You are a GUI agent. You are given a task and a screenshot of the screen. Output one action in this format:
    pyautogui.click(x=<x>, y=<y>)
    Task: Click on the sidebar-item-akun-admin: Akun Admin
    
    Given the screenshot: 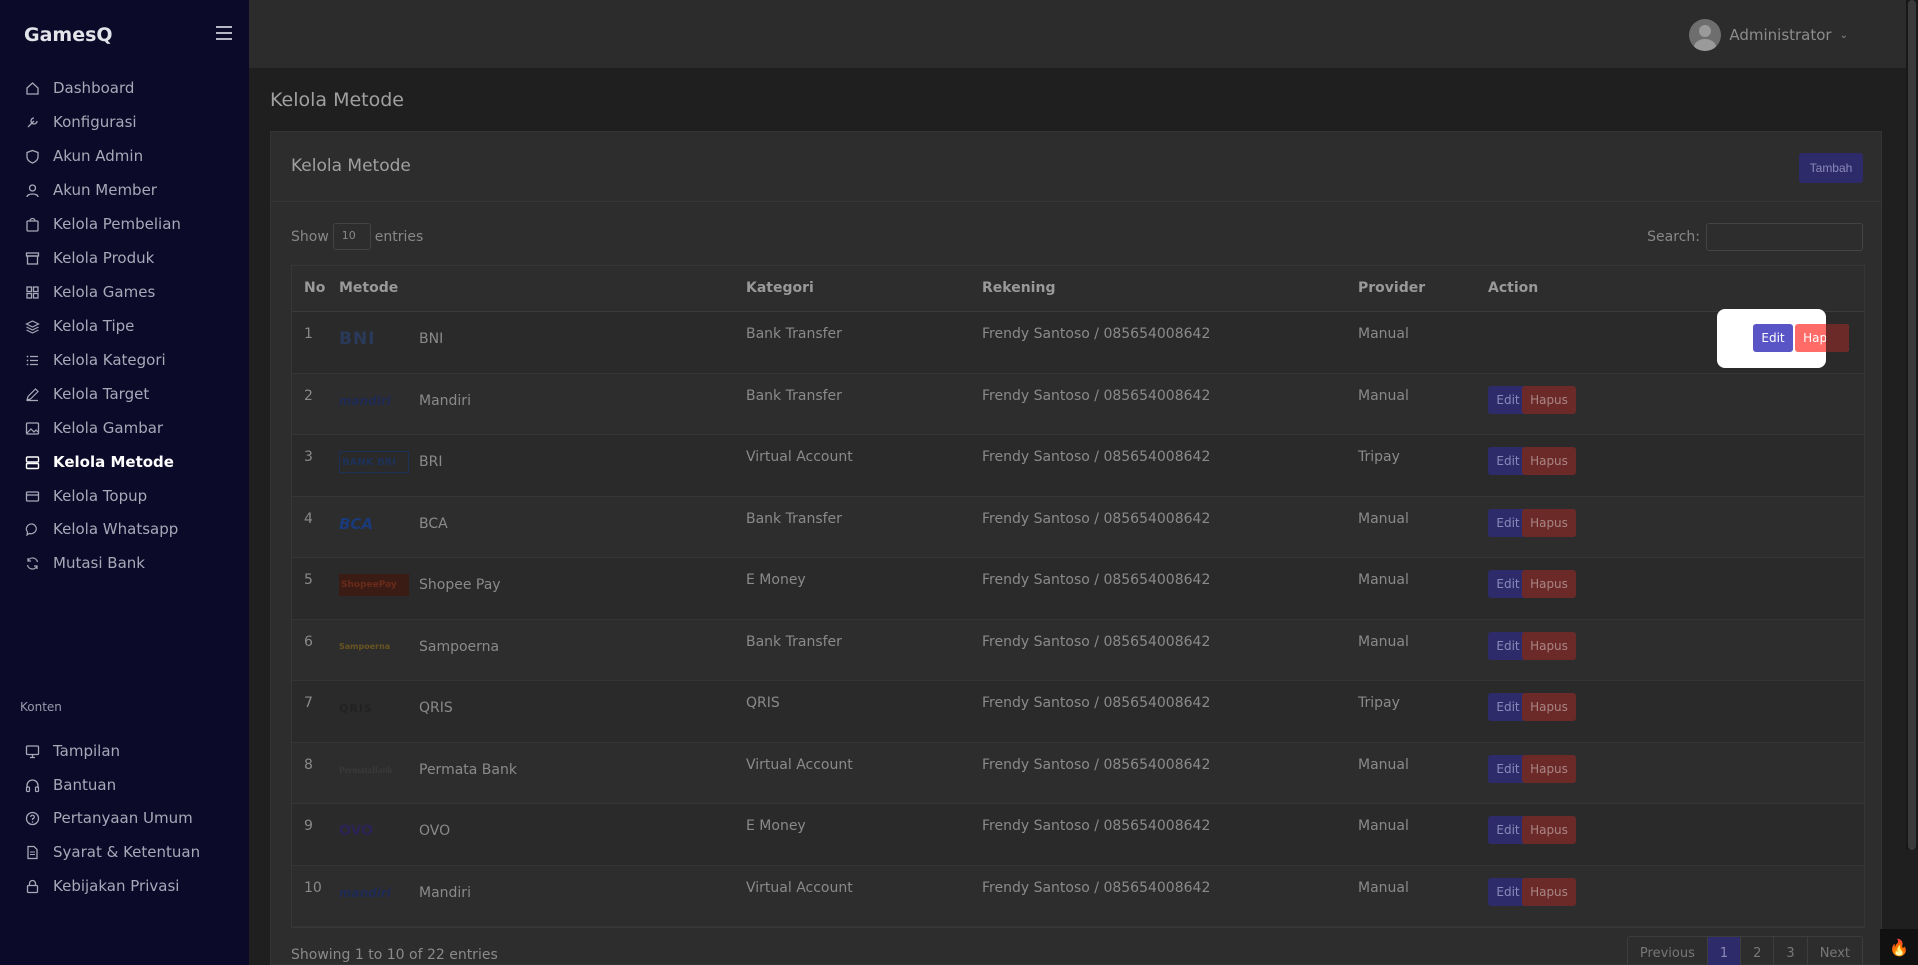 What is the action you would take?
    pyautogui.click(x=124, y=156)
    